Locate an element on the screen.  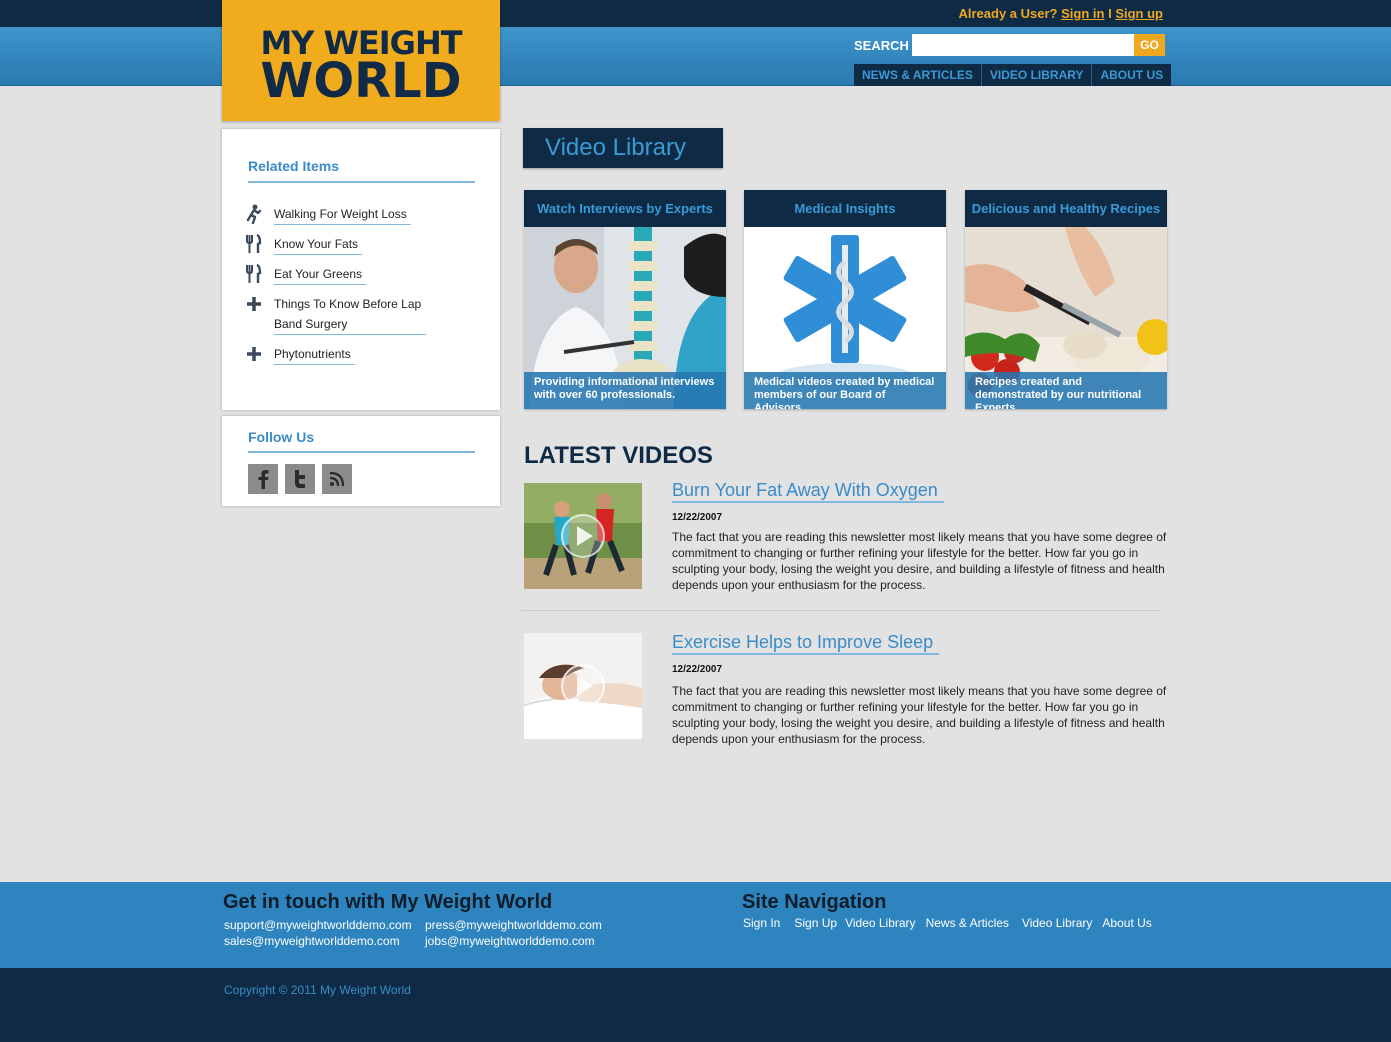
related-item: Know Your Fats is located at coordinates (361, 244).